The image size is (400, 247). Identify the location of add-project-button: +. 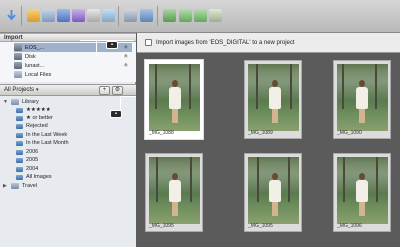
(104, 90).